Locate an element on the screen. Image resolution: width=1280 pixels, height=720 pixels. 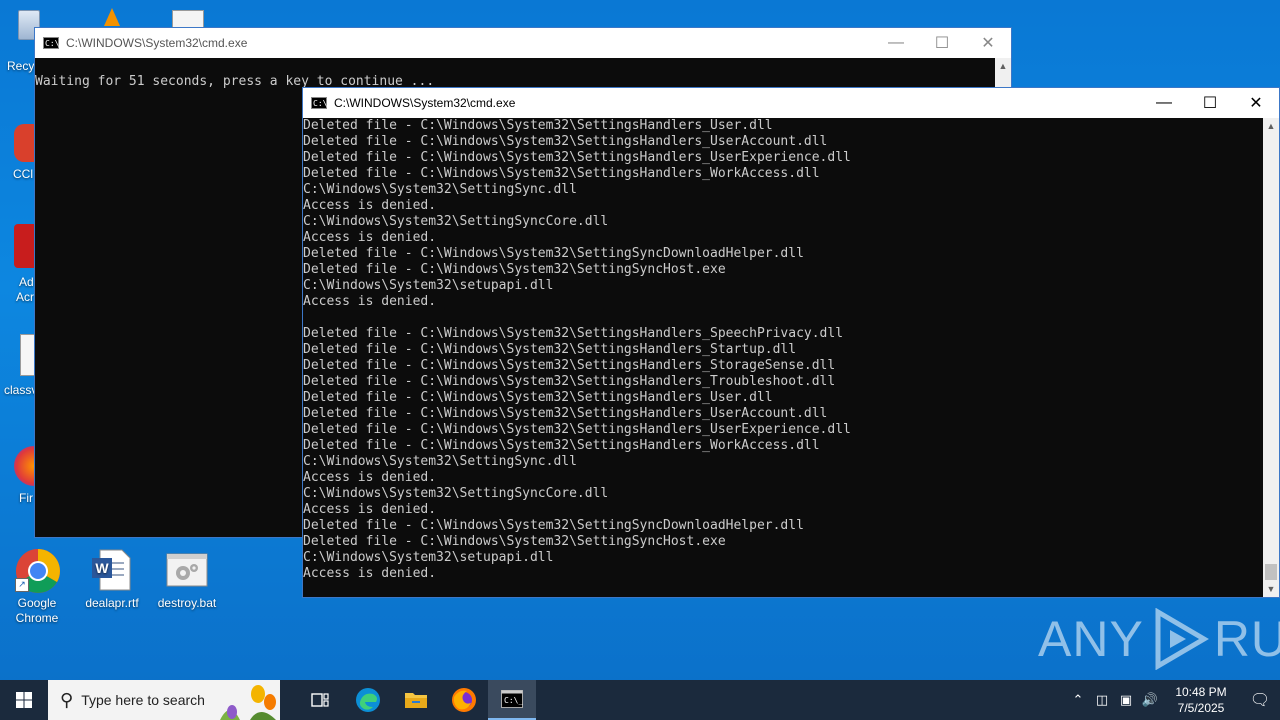
batch-file-icon is located at coordinates (187, 570).